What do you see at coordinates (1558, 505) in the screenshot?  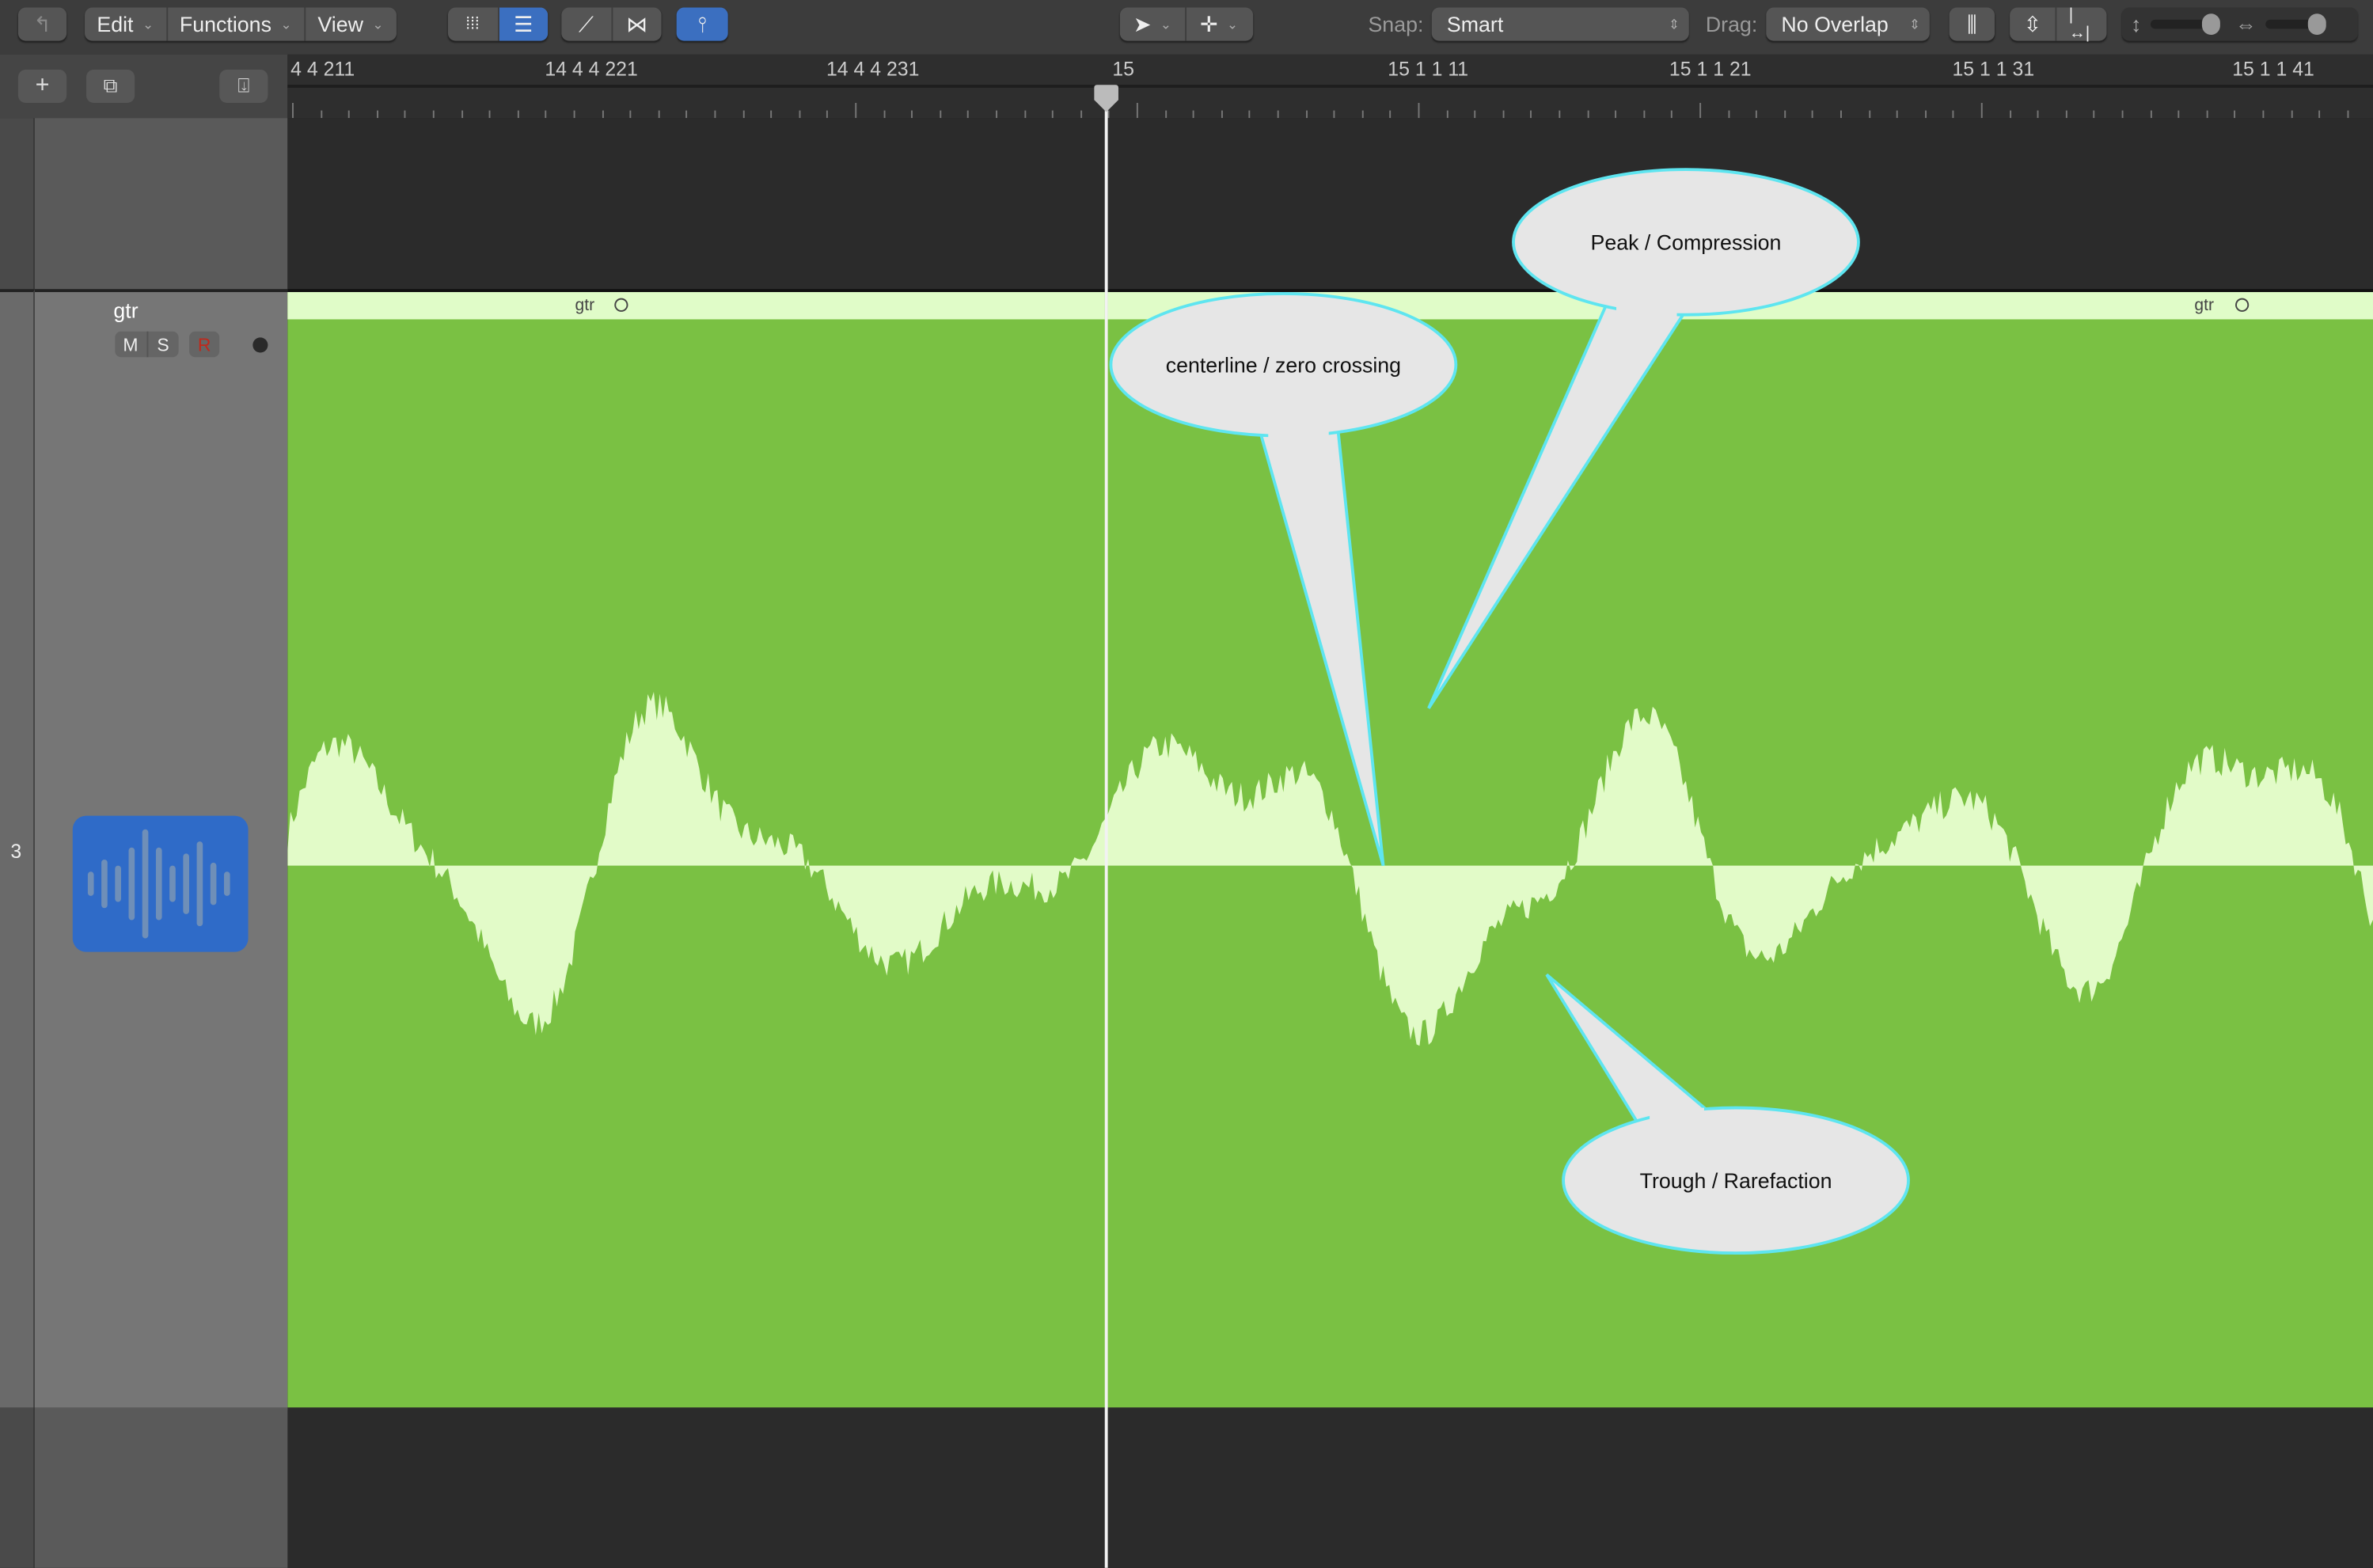 I see `peak-callout-tail` at bounding box center [1558, 505].